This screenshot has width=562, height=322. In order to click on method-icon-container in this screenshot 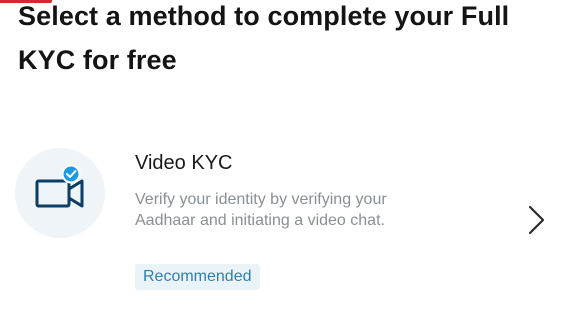, I will do `click(60, 193)`.